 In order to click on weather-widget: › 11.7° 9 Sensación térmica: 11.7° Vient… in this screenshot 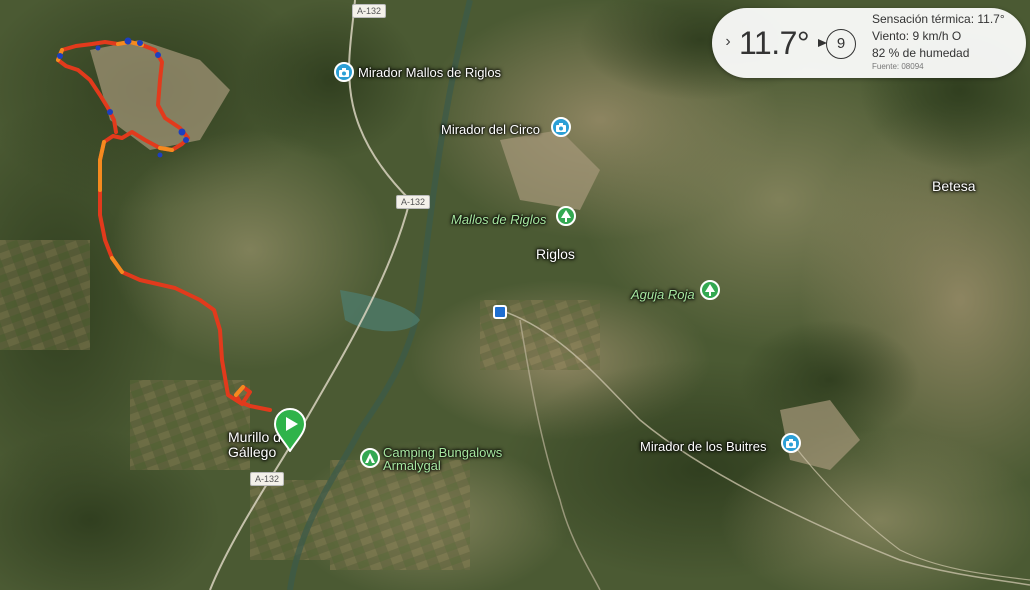, I will do `click(869, 43)`.